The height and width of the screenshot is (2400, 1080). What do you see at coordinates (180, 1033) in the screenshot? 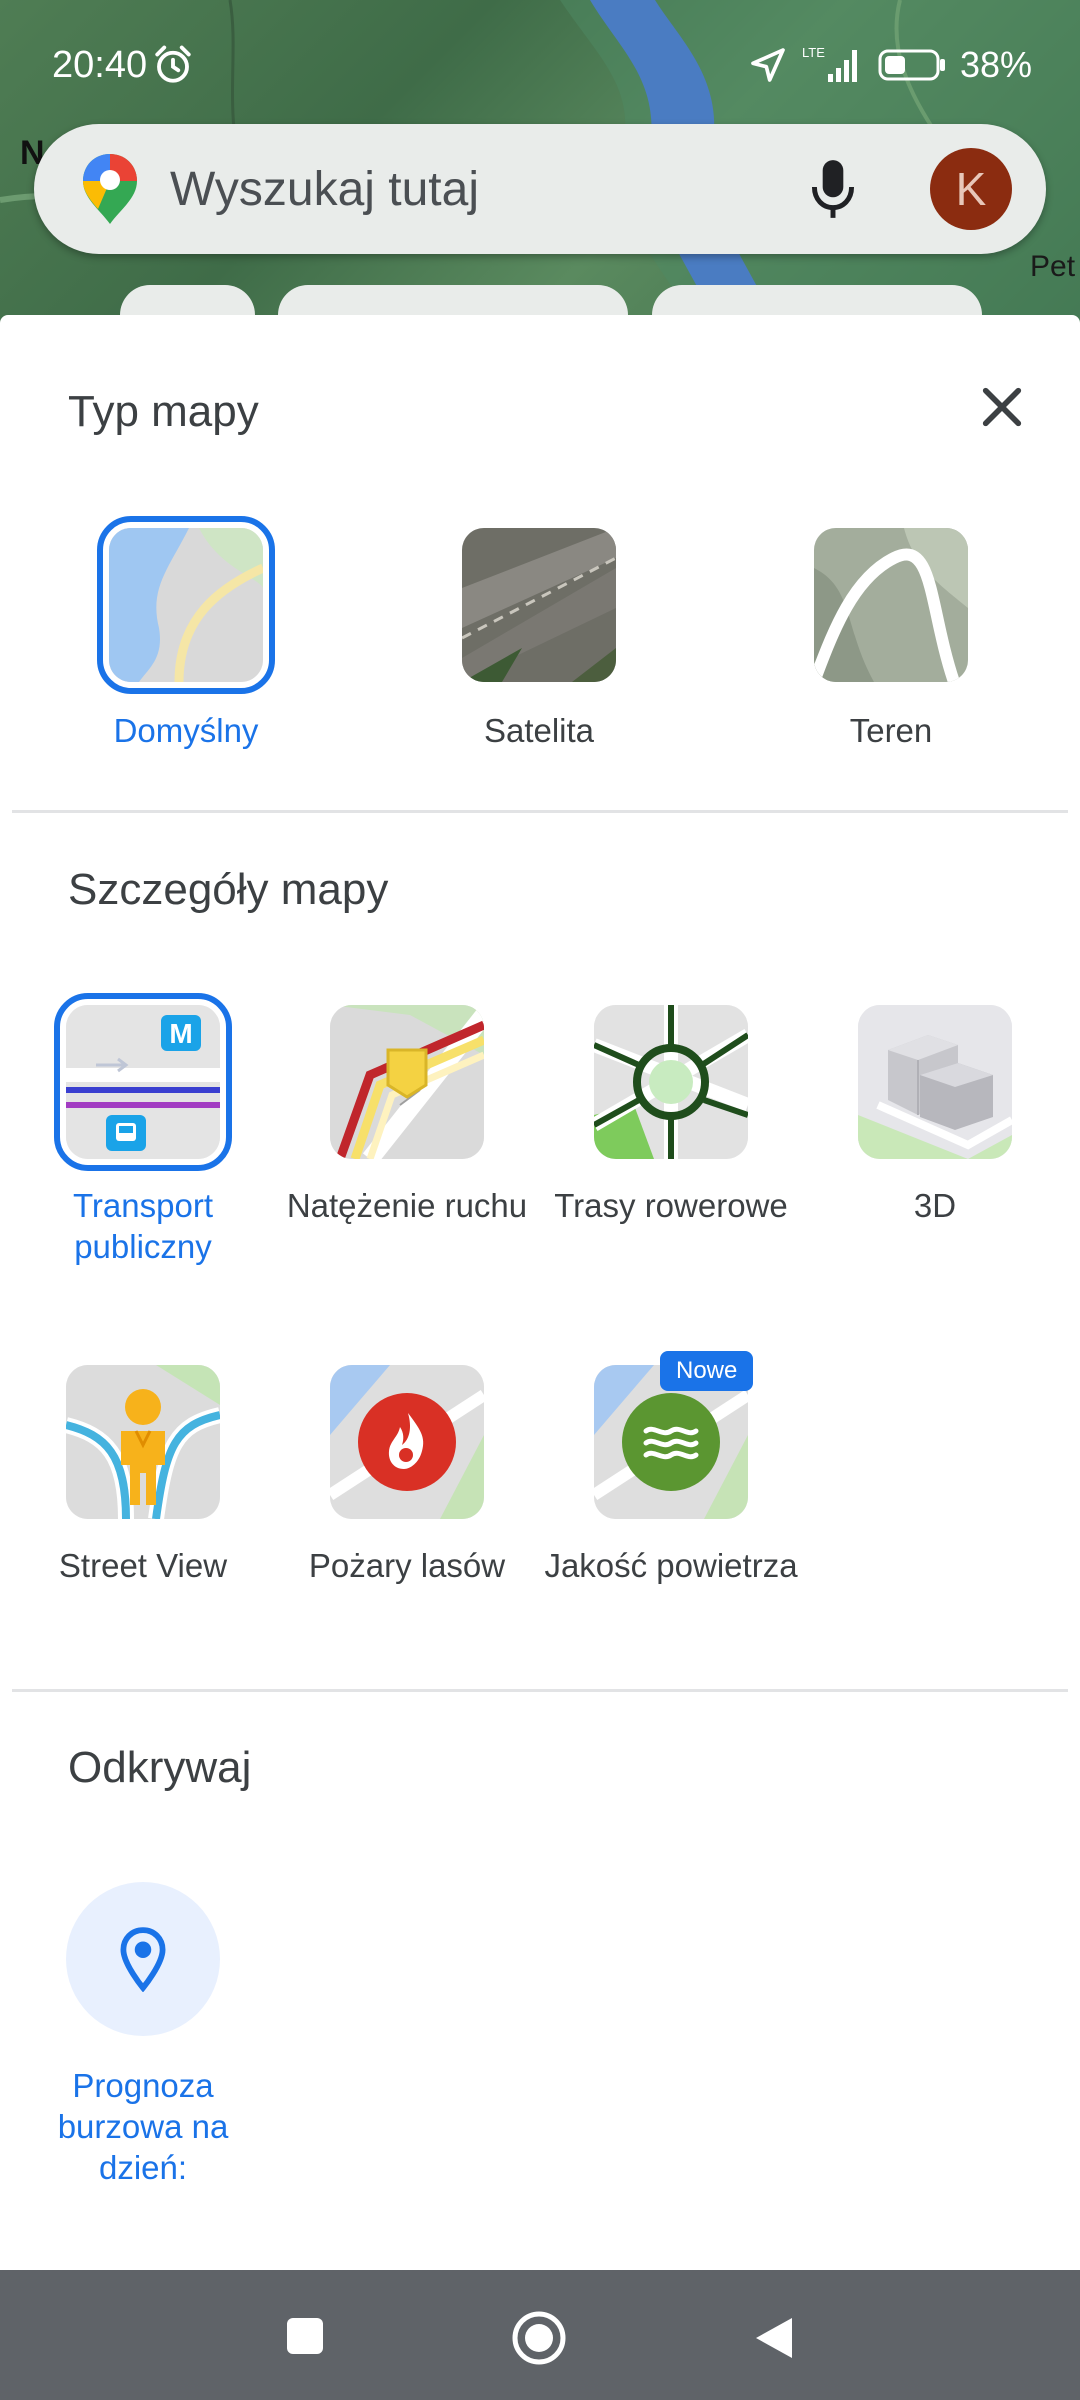
I see `svg-text: M` at bounding box center [180, 1033].